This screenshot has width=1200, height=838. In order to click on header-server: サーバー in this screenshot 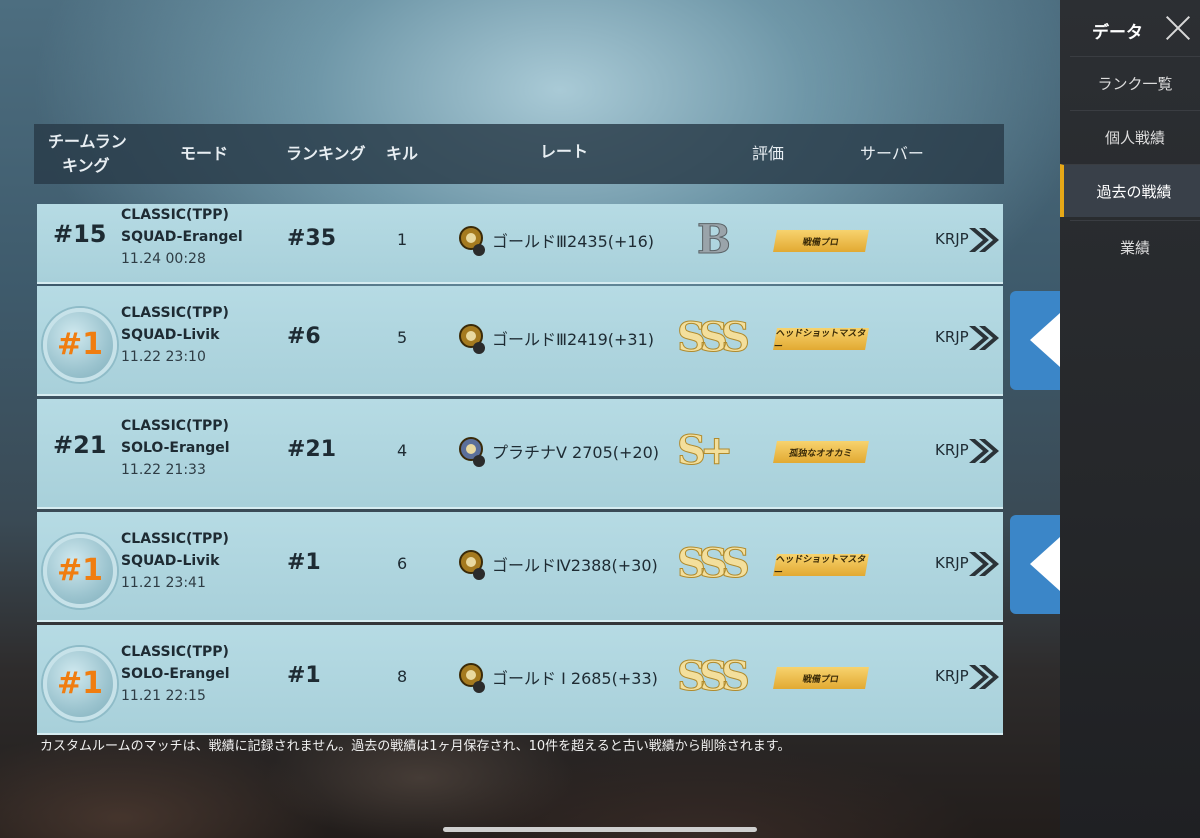, I will do `click(892, 153)`.